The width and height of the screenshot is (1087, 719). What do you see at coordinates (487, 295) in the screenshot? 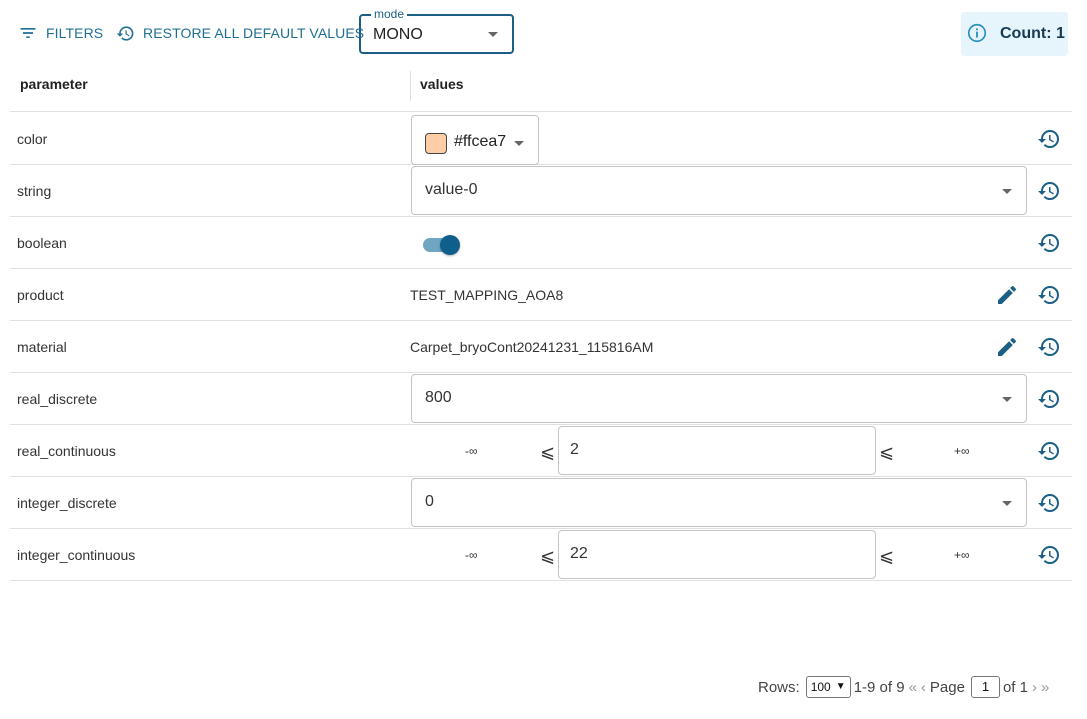
I see `product-value: TEST_MAPPING_AOA8` at bounding box center [487, 295].